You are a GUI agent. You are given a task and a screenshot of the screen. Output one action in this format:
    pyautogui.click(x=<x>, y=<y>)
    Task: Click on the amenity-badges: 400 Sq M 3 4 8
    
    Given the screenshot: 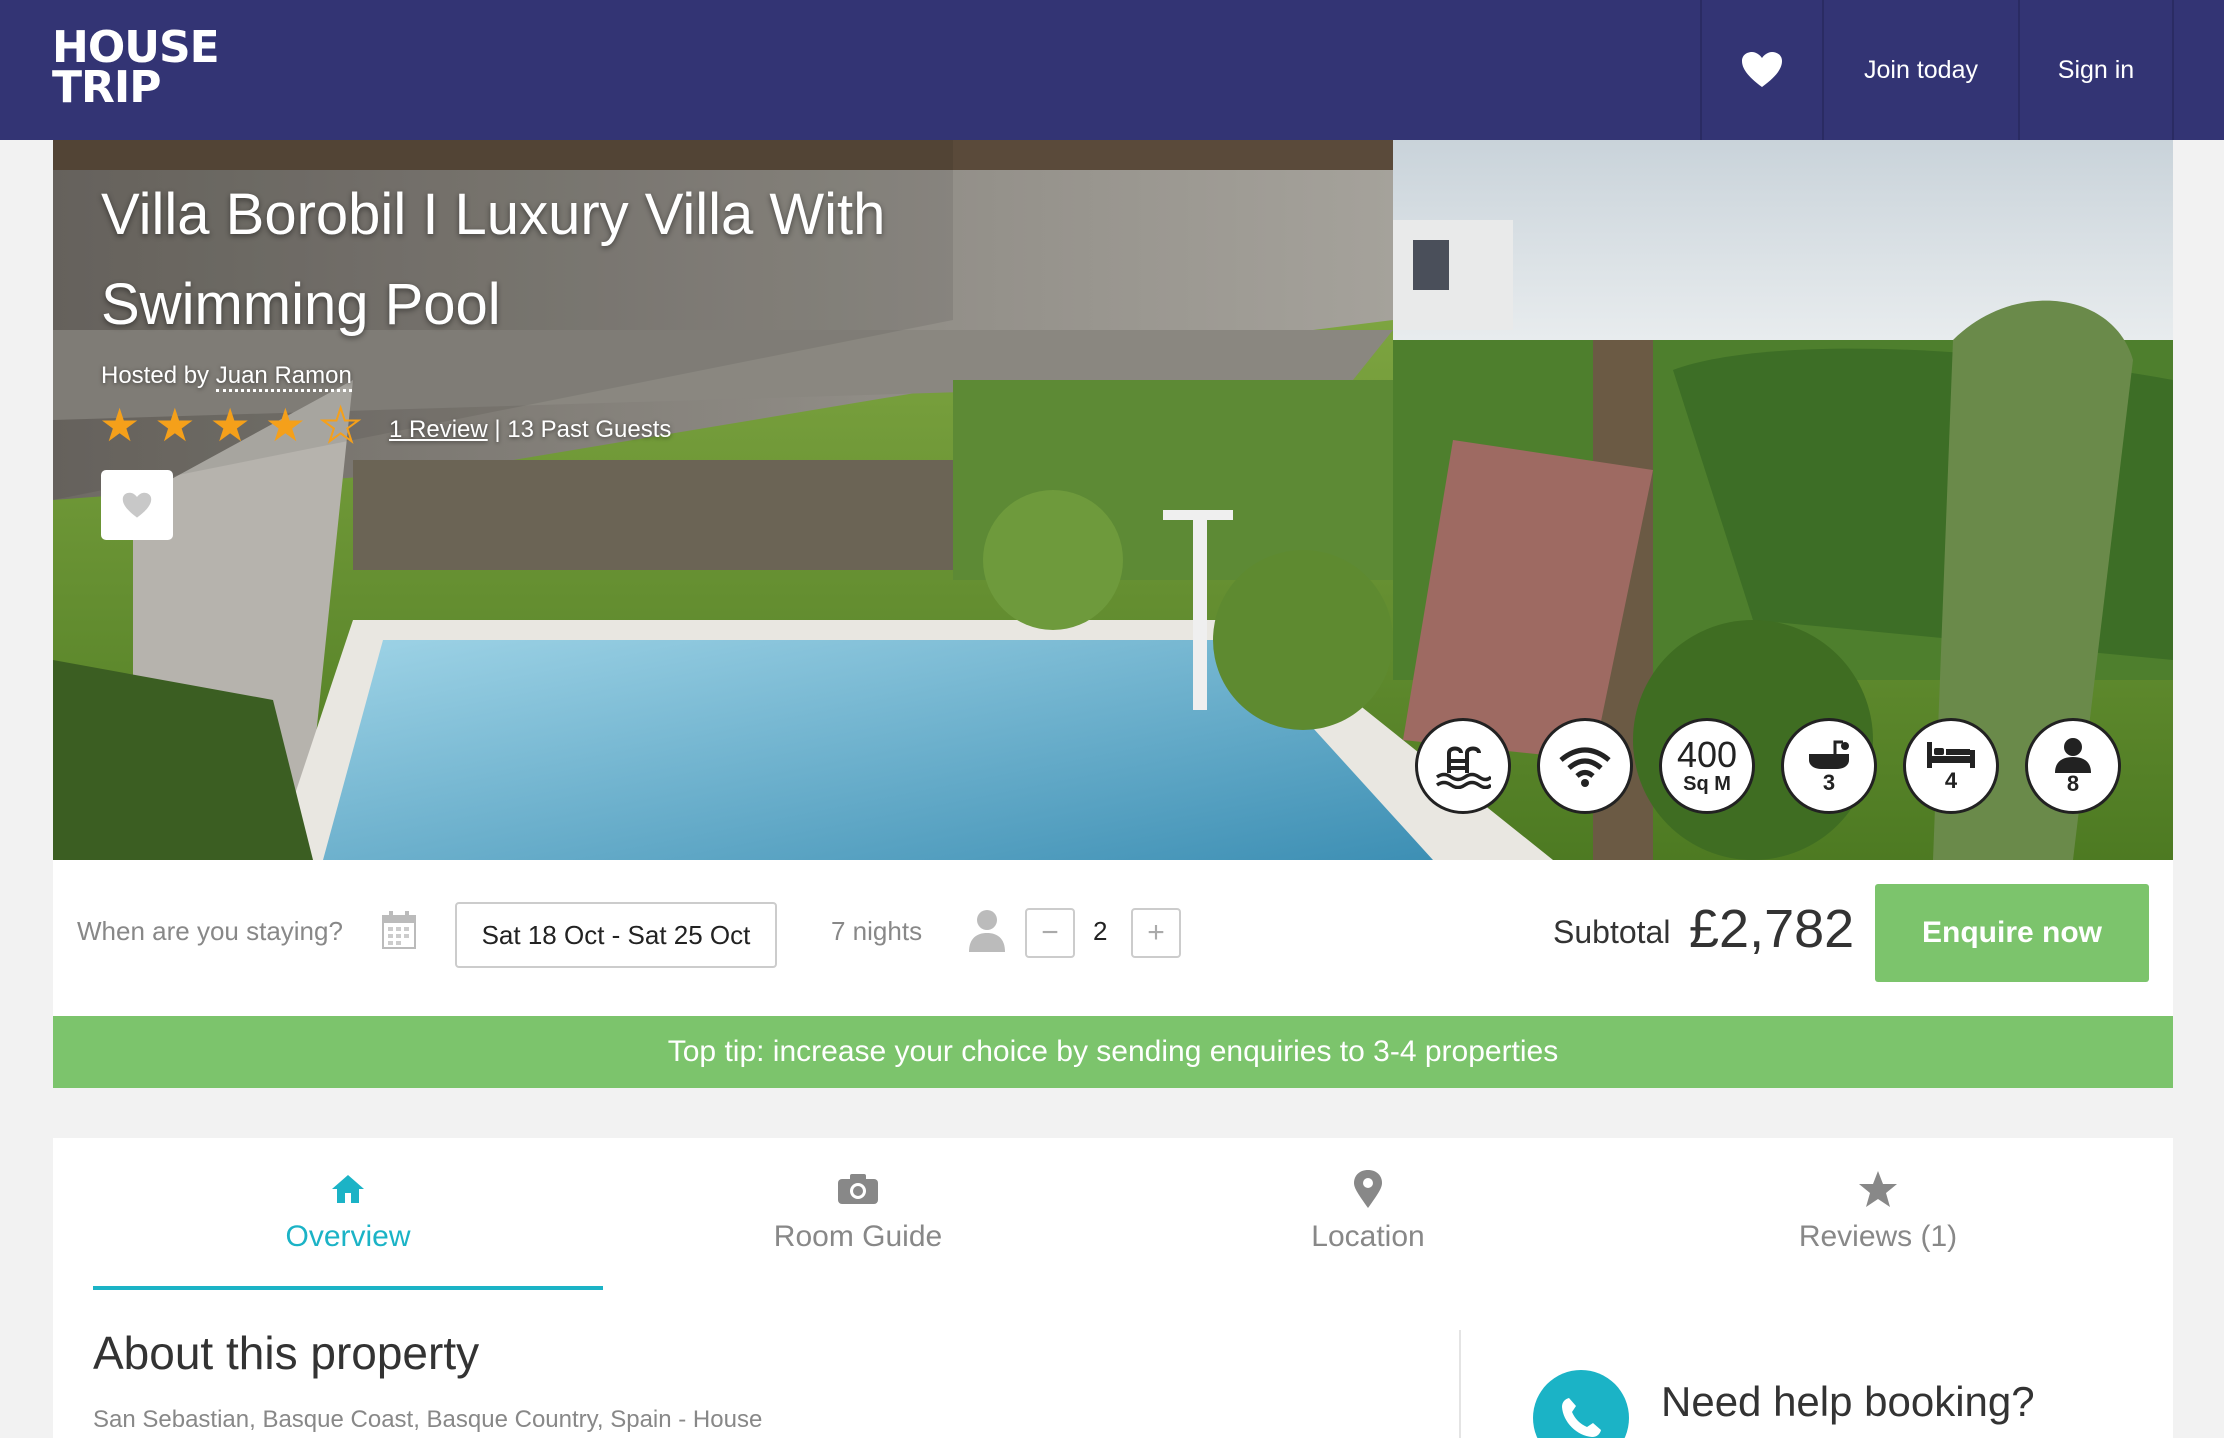 What is the action you would take?
    pyautogui.click(x=1768, y=766)
    